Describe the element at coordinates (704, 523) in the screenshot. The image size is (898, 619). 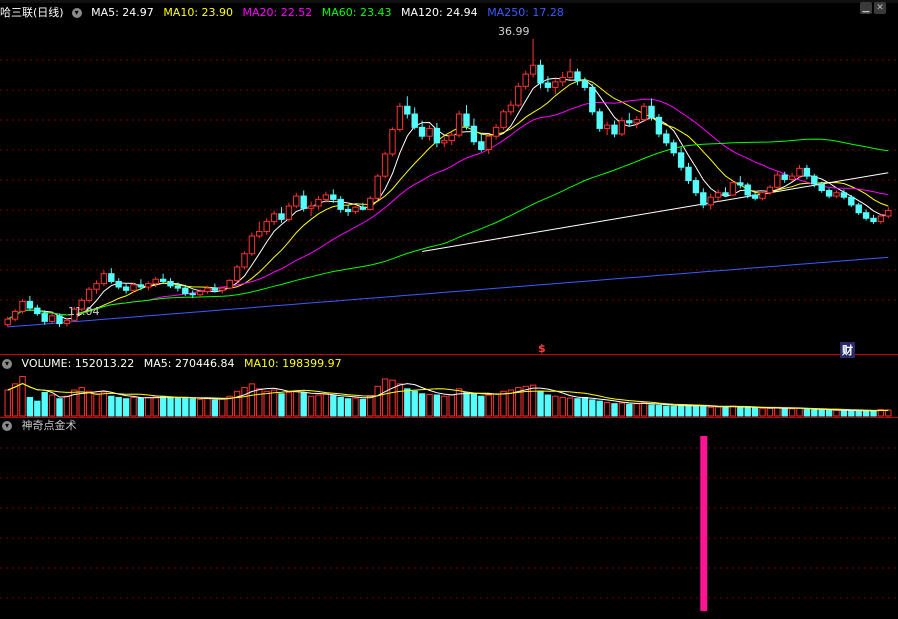
I see `signal-bar` at that location.